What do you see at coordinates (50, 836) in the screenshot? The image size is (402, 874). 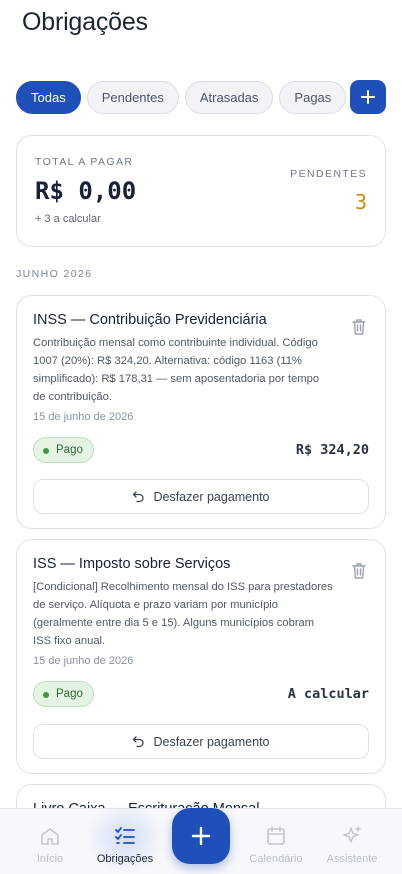 I see `home-icon` at bounding box center [50, 836].